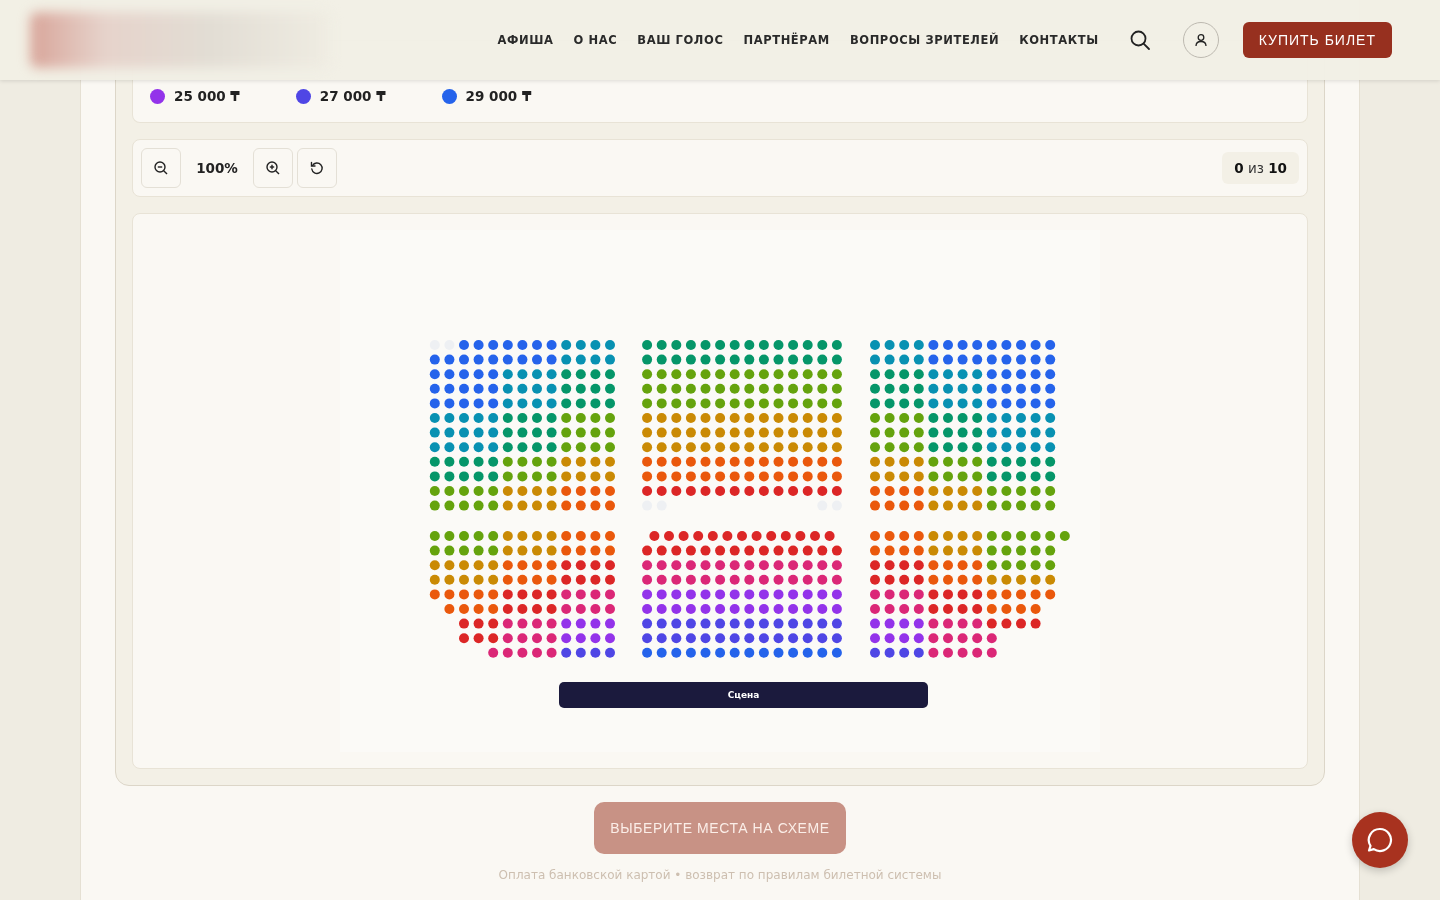  Describe the element at coordinates (1317, 40) in the screenshot. I see `buy-ticket-button: КУПИТЬ БИЛЕТ` at that location.